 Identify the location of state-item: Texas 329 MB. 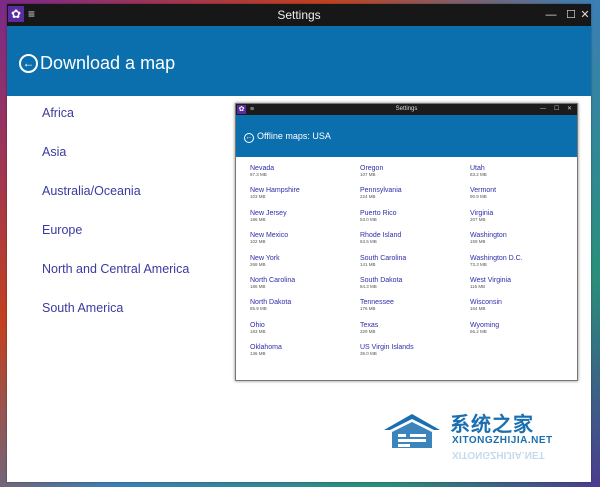
(369, 328).